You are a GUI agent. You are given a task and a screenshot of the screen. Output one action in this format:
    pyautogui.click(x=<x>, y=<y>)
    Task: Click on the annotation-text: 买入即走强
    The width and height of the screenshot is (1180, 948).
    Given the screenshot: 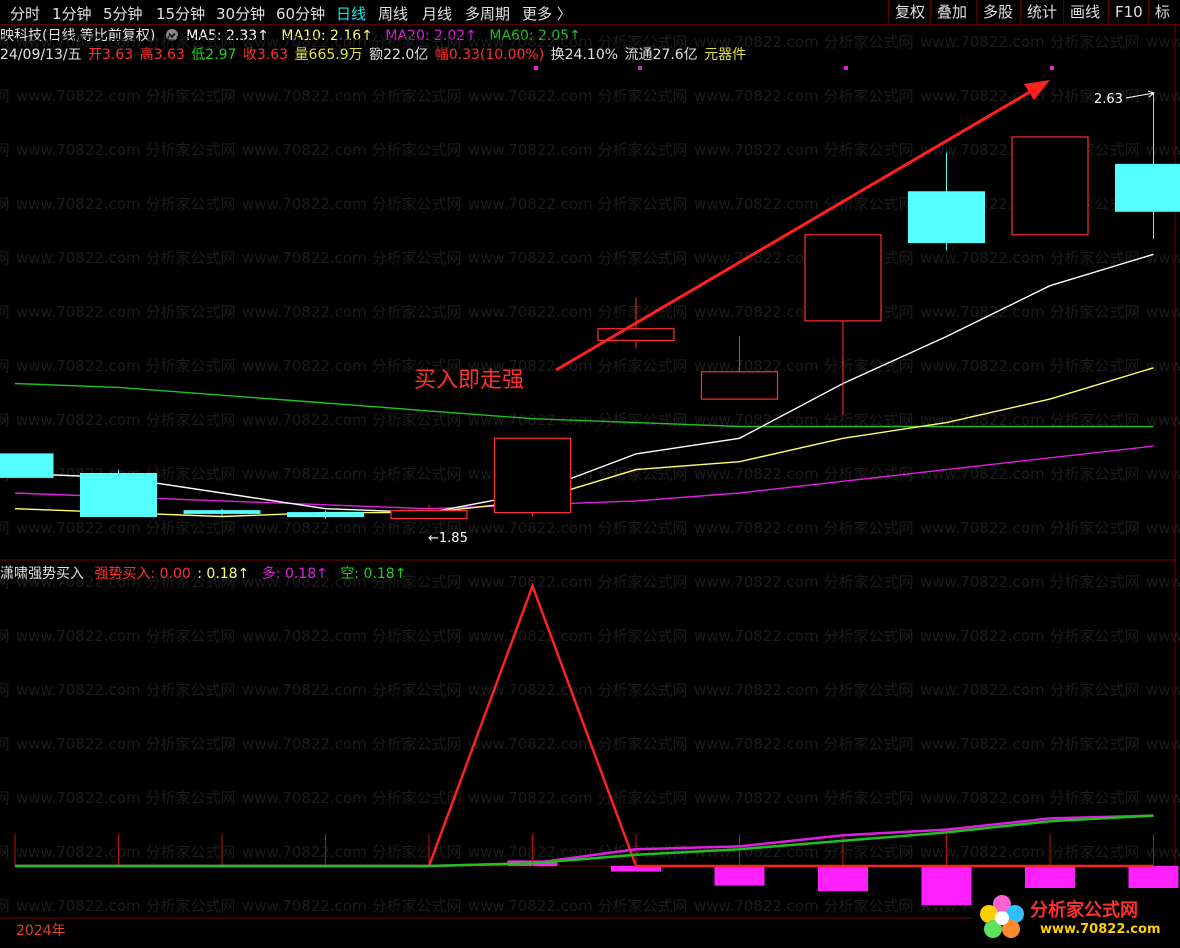 What is the action you would take?
    pyautogui.click(x=469, y=380)
    